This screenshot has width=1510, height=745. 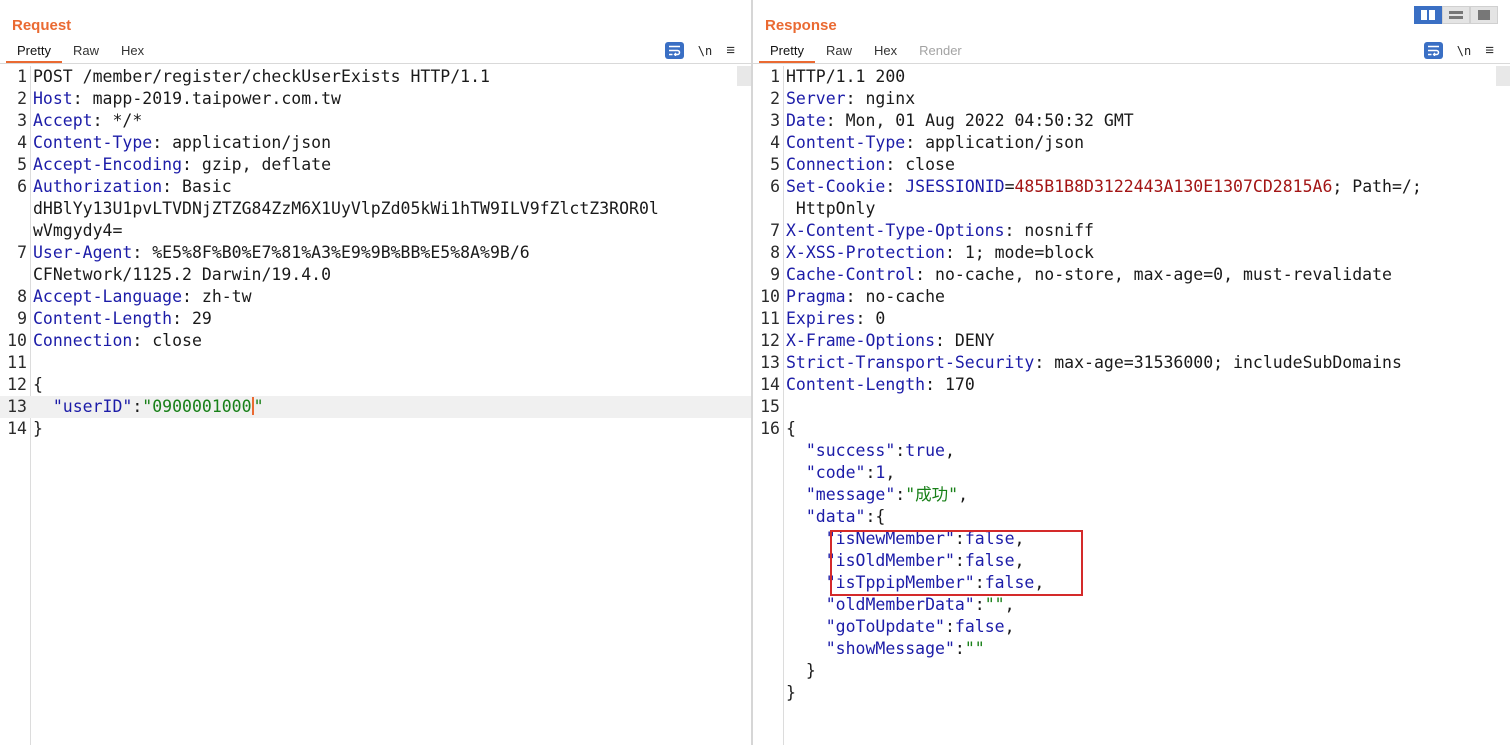 I want to click on code-token: Set-Cookie, so click(x=836, y=186).